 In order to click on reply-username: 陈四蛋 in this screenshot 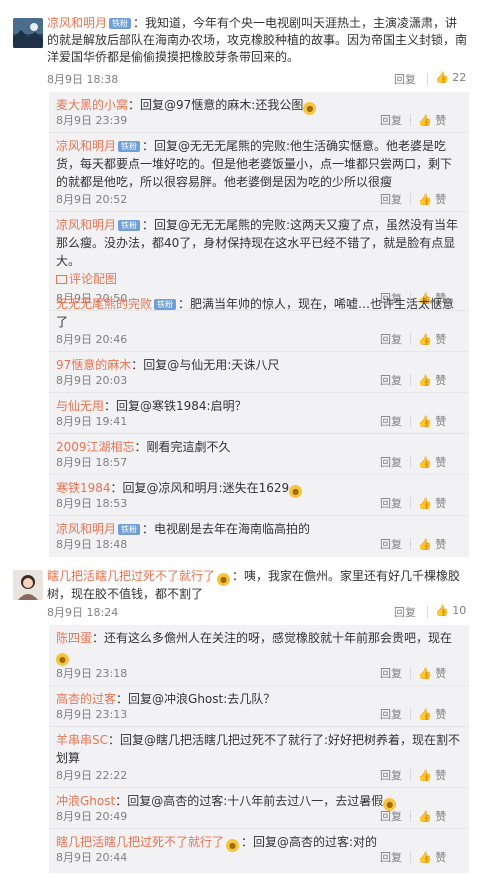, I will do `click(74, 638)`.